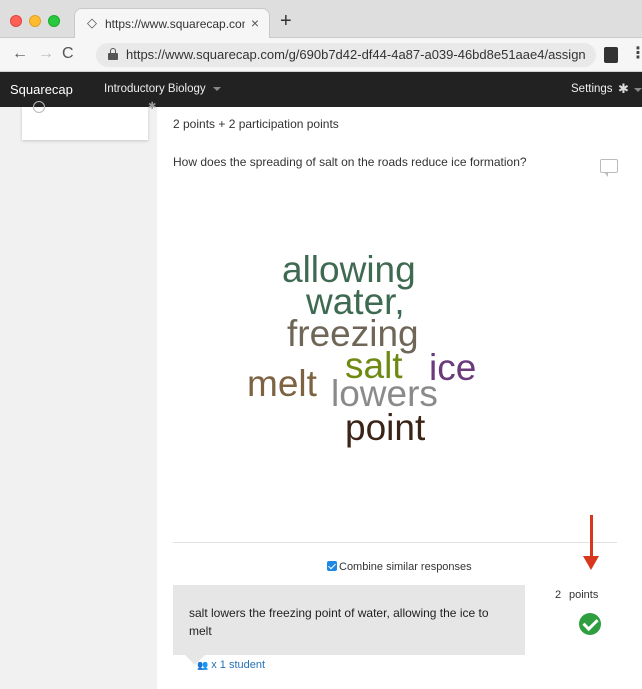  Describe the element at coordinates (405, 567) in the screenshot. I see `combine-label: Combine similar responses` at that location.